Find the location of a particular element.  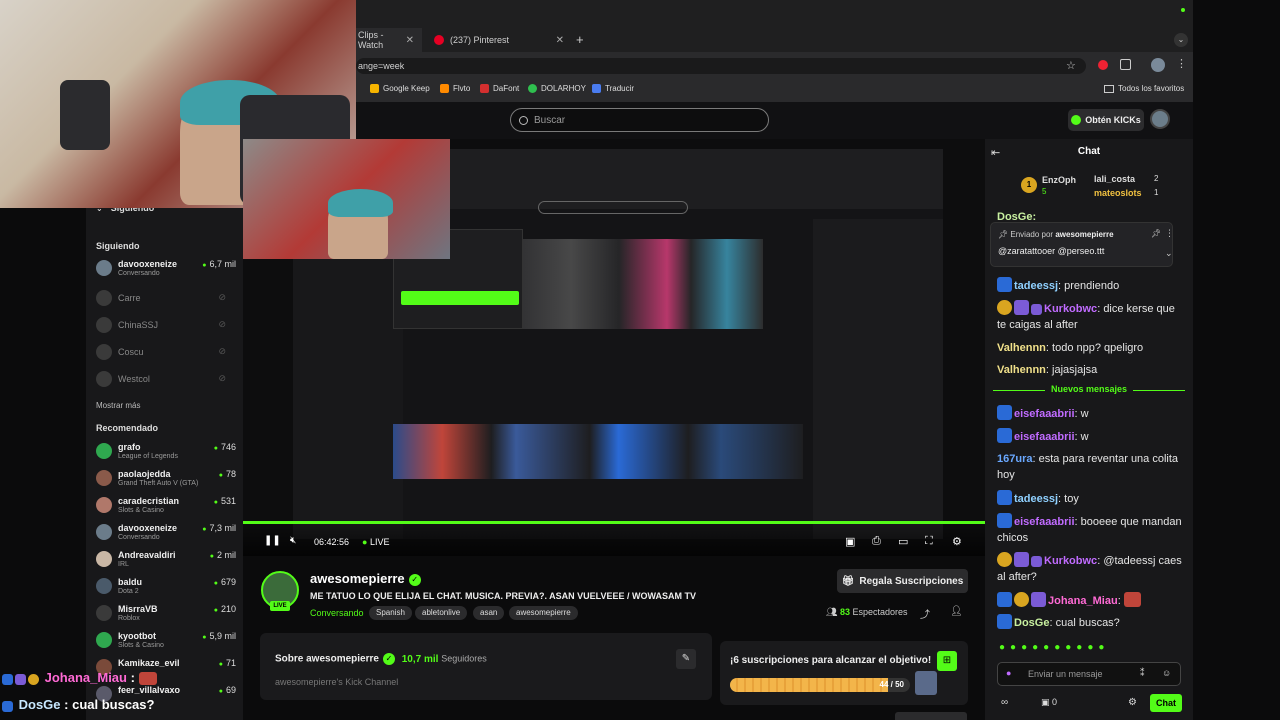

pause-icon: ❚❚ is located at coordinates (272, 540).